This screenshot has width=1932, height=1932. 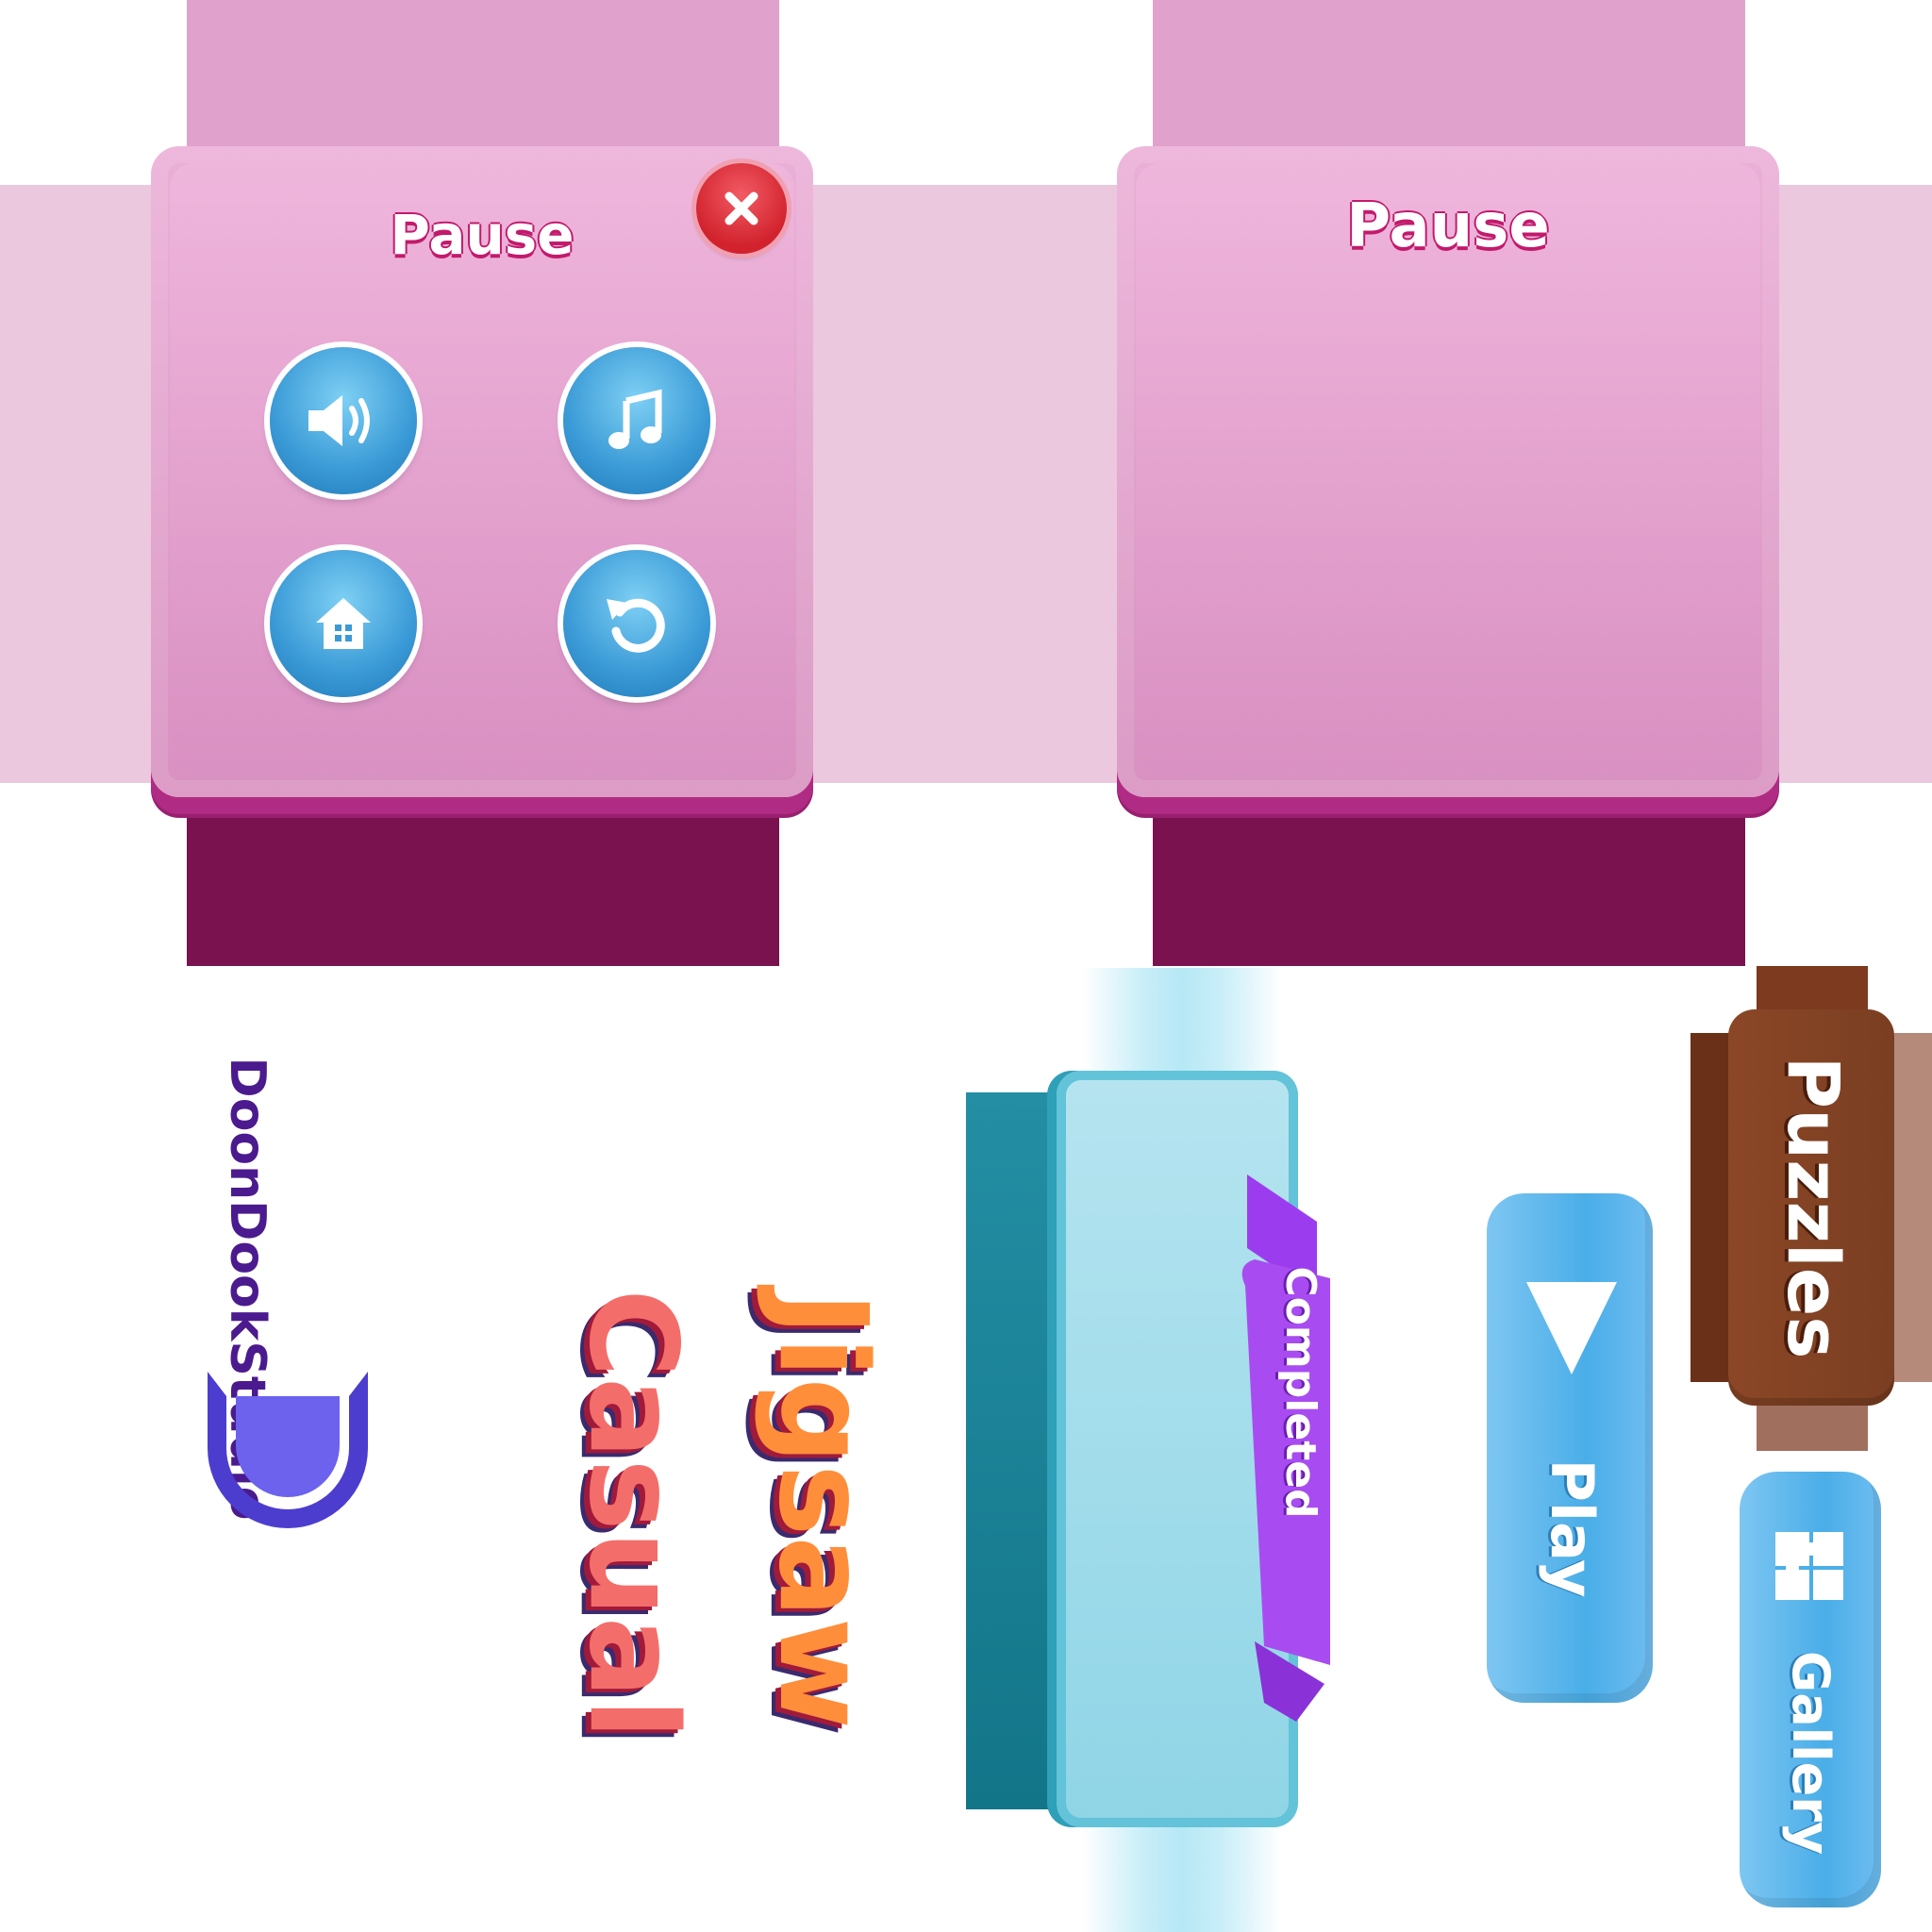 What do you see at coordinates (1572, 1328) in the screenshot?
I see `play-triangle-icon` at bounding box center [1572, 1328].